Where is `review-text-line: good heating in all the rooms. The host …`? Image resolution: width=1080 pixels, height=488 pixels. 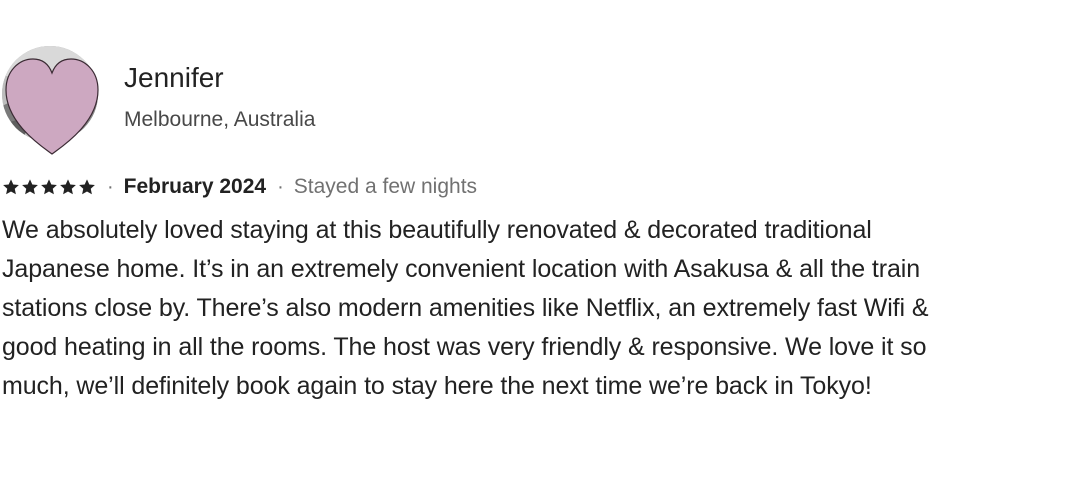 review-text-line: good heating in all the rooms. The host … is located at coordinates (464, 347).